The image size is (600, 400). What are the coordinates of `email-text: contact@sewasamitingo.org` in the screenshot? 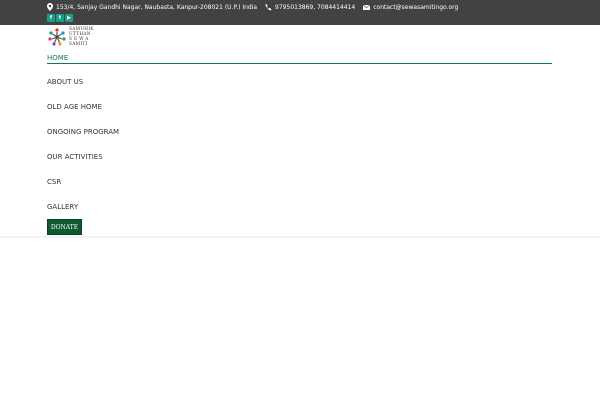 It's located at (416, 7).